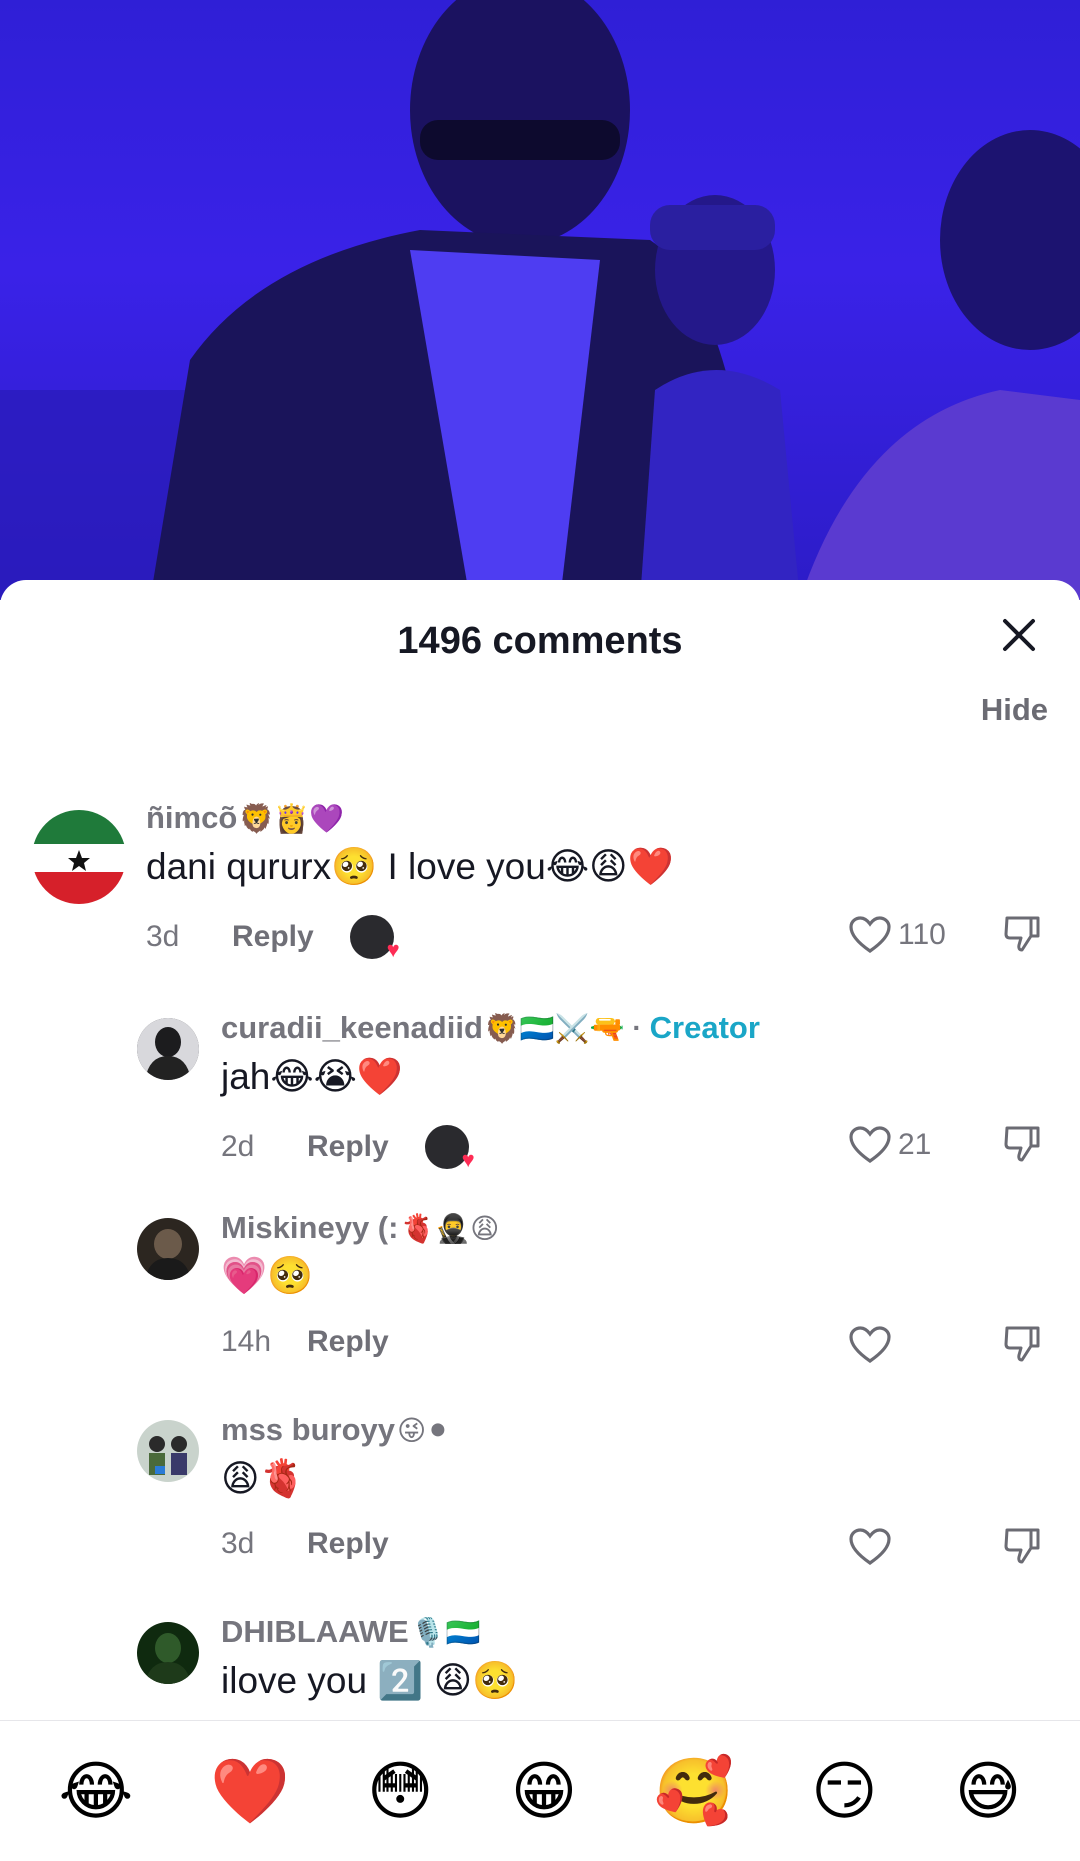 The height and width of the screenshot is (1861, 1080). What do you see at coordinates (370, 1680) in the screenshot?
I see `comment-text: ilove you 2️⃣ 😩🥺` at bounding box center [370, 1680].